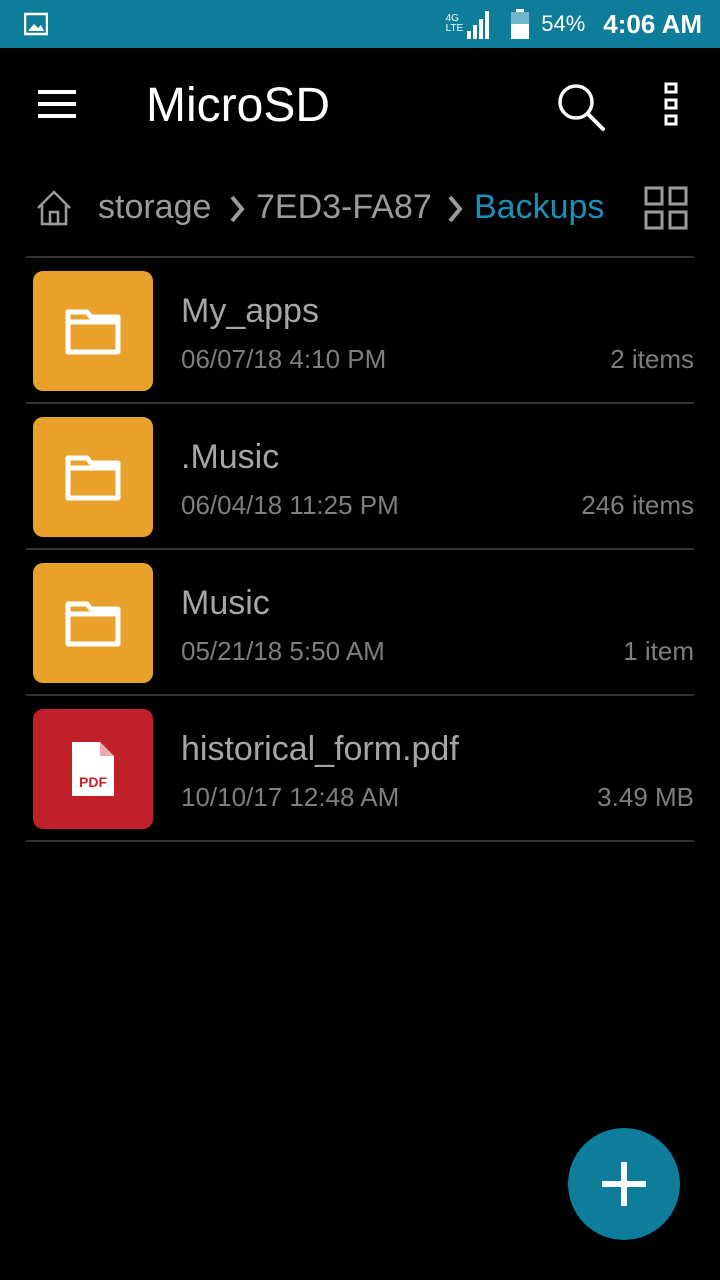 The image size is (720, 1280). Describe the element at coordinates (666, 208) in the screenshot. I see `grid-view-icon` at that location.